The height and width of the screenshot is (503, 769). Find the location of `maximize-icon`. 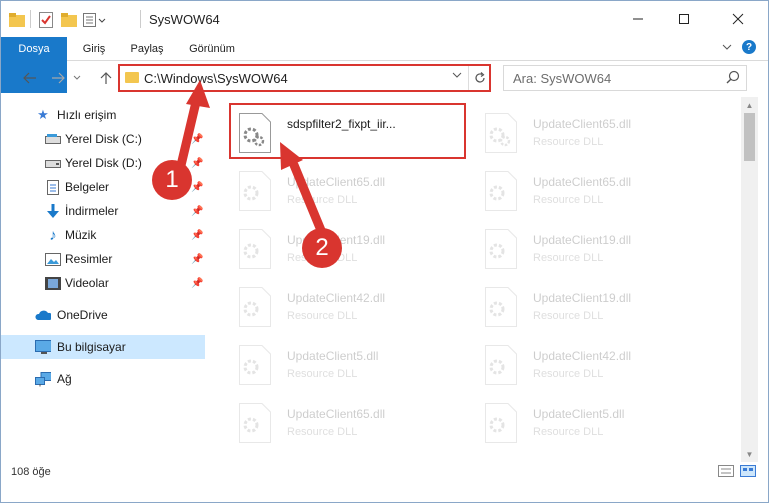

maximize-icon is located at coordinates (684, 19).